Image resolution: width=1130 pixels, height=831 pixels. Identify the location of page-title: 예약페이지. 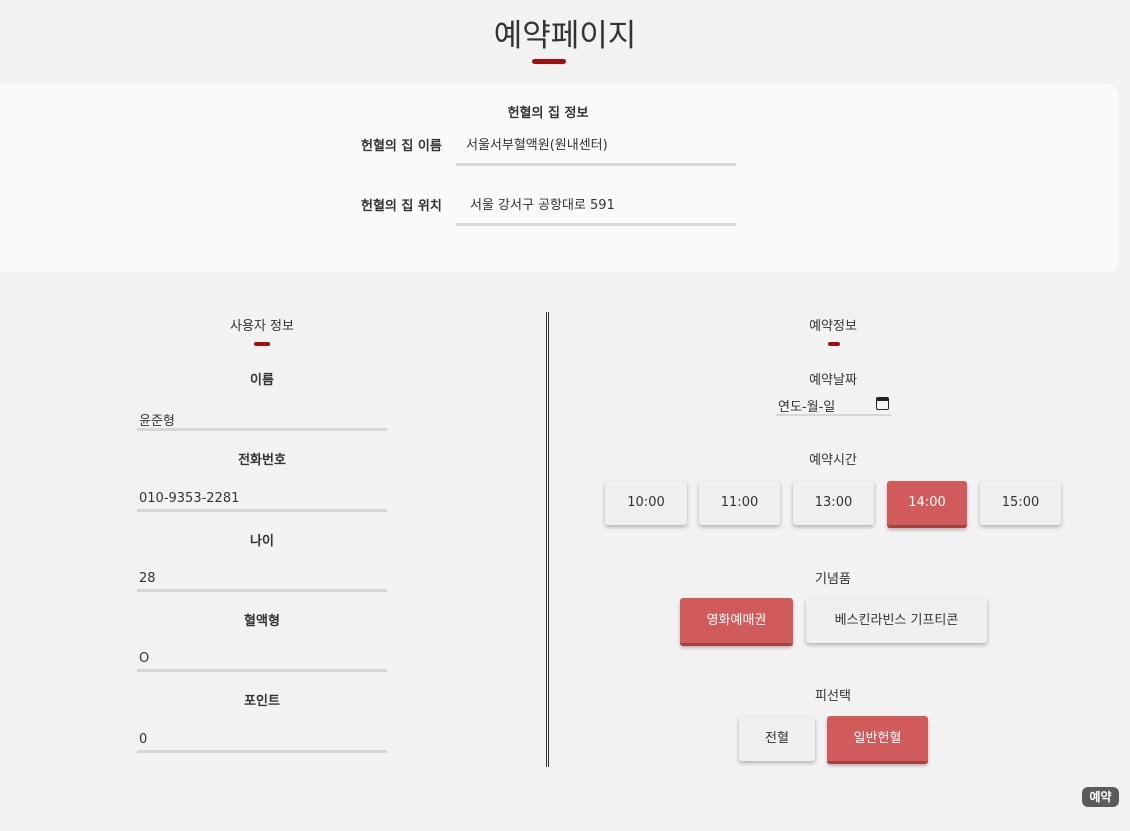
(565, 36).